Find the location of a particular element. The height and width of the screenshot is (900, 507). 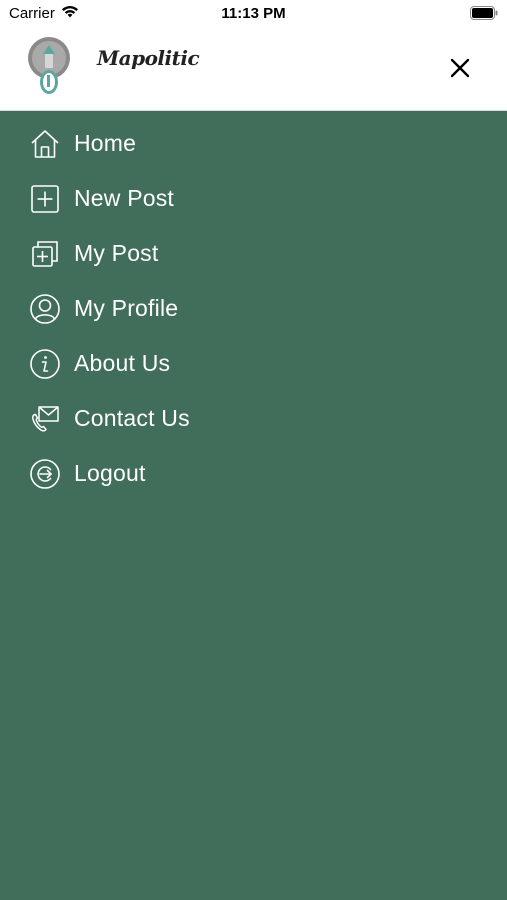

status-bar: Carrier 11:13 PM is located at coordinates (253, 14).